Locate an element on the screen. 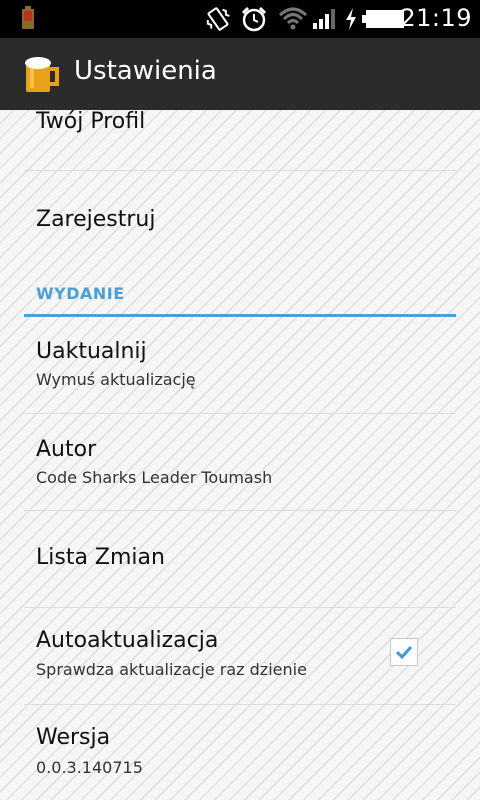 Image resolution: width=480 pixels, height=800 pixels. pref-profile: Twój Profil is located at coordinates (240, 140).